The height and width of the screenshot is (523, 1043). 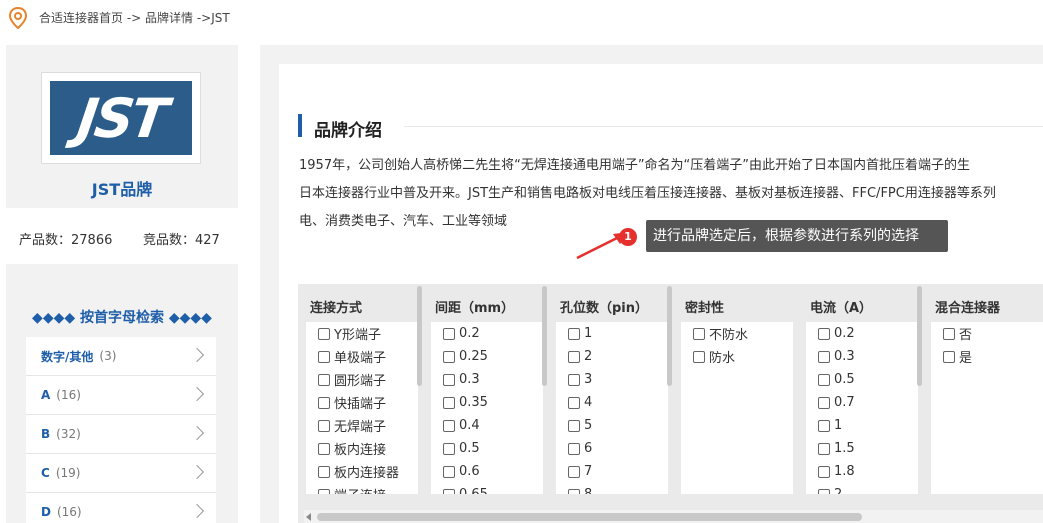 I want to click on filter-option: 端子连接, so click(x=362, y=488).